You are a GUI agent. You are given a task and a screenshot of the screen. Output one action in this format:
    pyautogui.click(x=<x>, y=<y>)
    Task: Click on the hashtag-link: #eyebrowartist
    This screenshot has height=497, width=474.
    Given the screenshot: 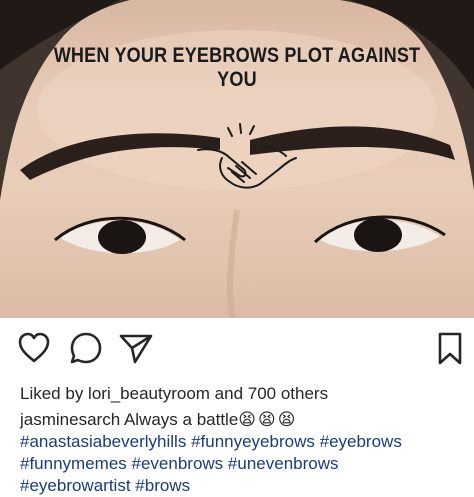 What is the action you would take?
    pyautogui.click(x=75, y=485)
    